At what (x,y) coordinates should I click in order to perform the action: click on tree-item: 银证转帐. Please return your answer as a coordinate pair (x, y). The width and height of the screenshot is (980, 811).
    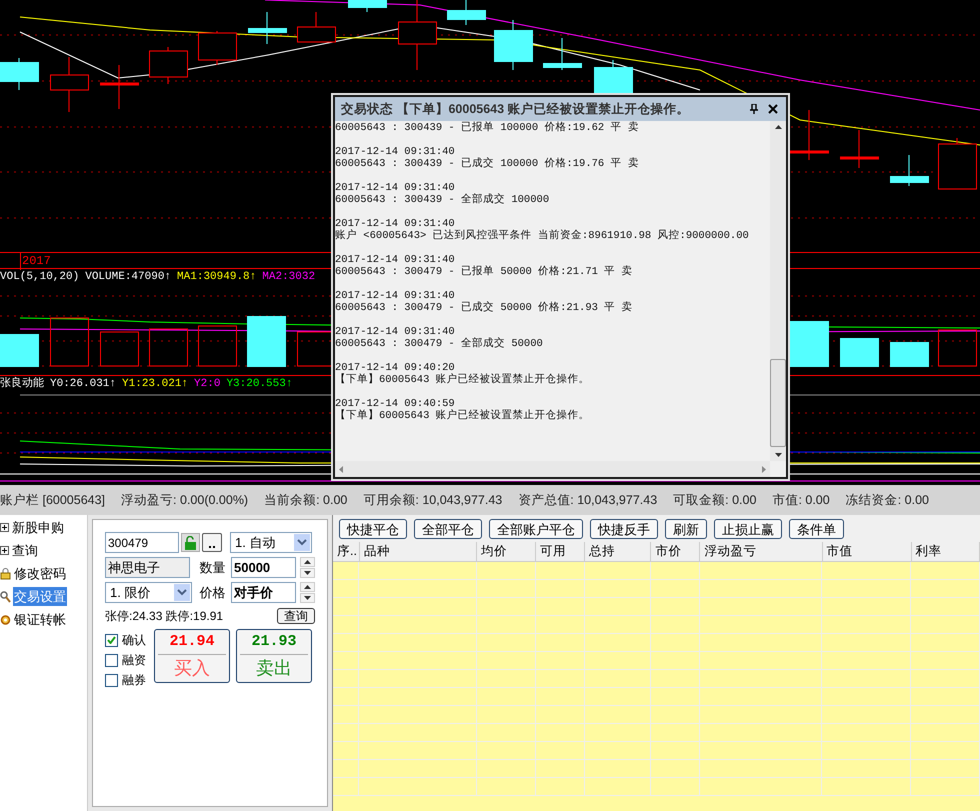
    Looking at the image, I should click on (40, 620).